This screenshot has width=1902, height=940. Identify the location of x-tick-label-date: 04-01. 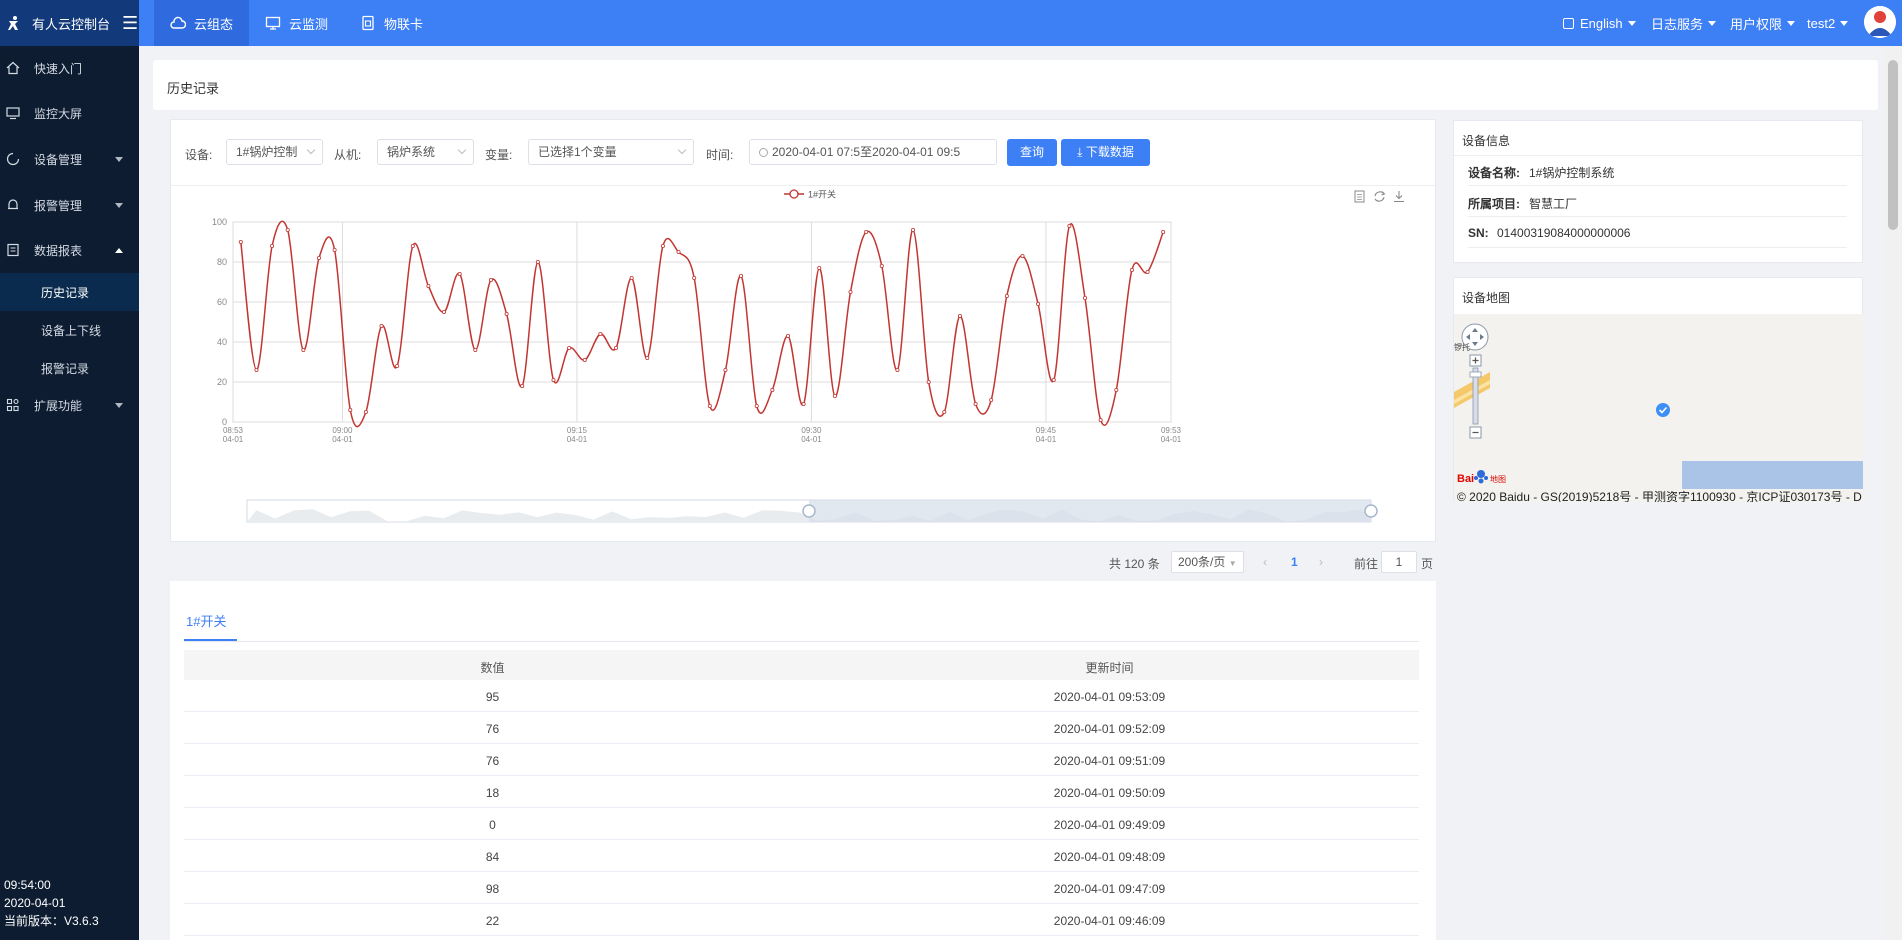
(342, 439).